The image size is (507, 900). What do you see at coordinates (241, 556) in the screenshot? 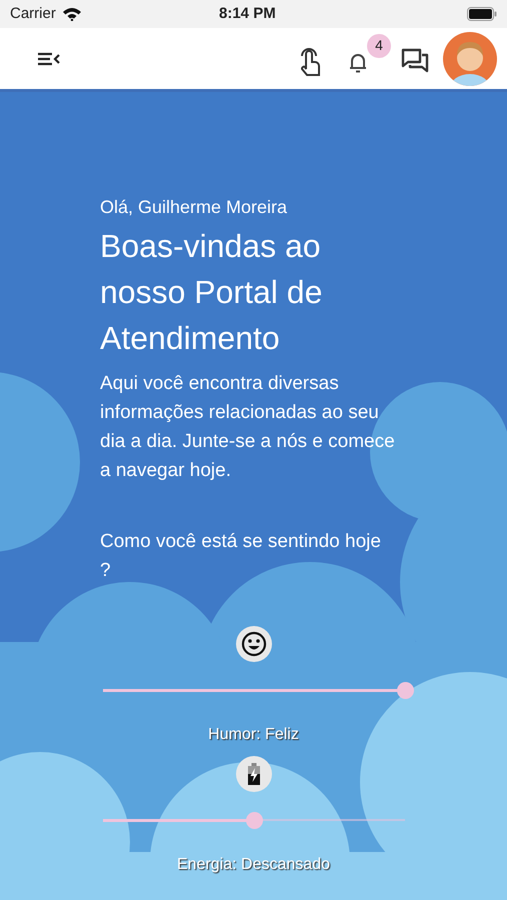
I see `mood-question: Como você está se sentindo hoje ?` at bounding box center [241, 556].